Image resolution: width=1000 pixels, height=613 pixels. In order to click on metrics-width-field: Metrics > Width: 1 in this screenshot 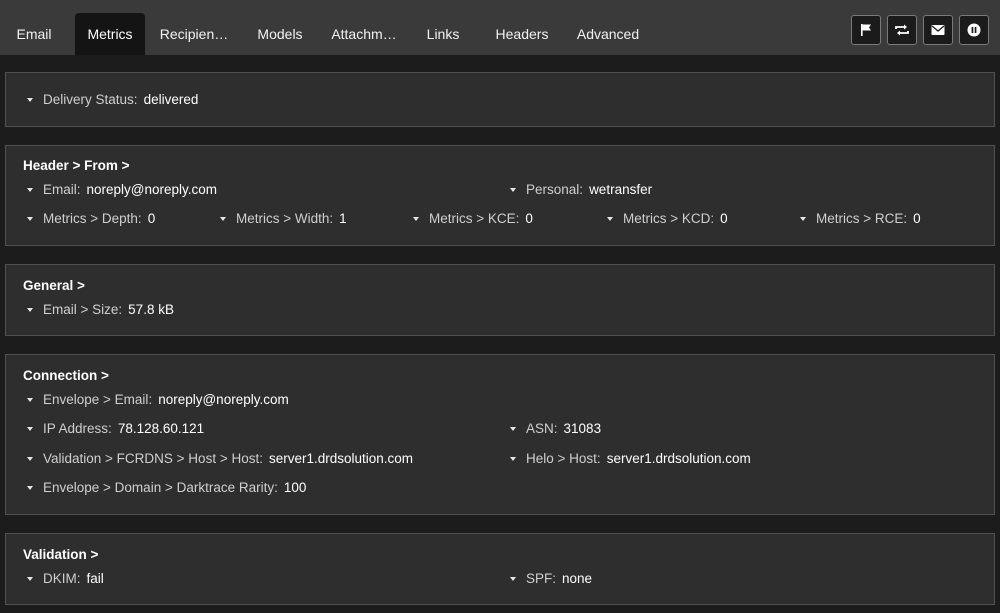, I will do `click(283, 218)`.